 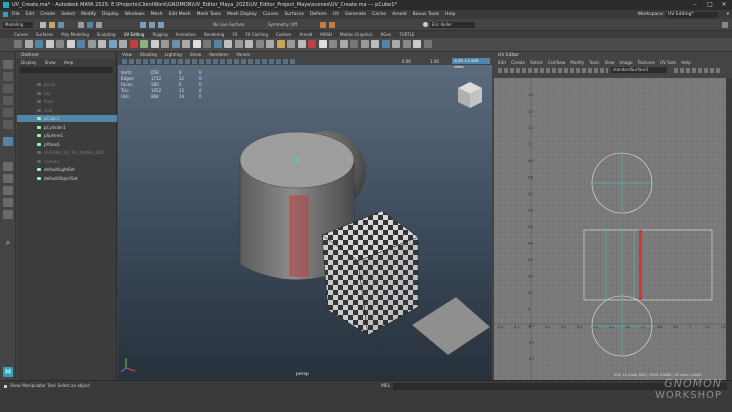 I want to click on shelf-tab-turtle: TURTLE, so click(x=406, y=34).